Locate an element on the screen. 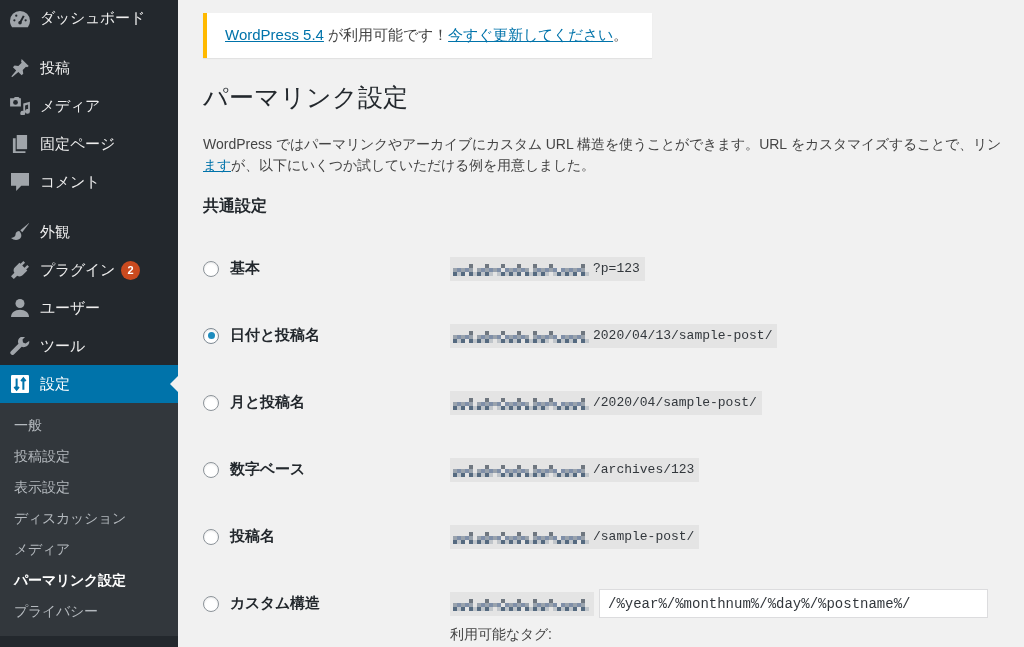  sidebar-item: ツール is located at coordinates (89, 346).